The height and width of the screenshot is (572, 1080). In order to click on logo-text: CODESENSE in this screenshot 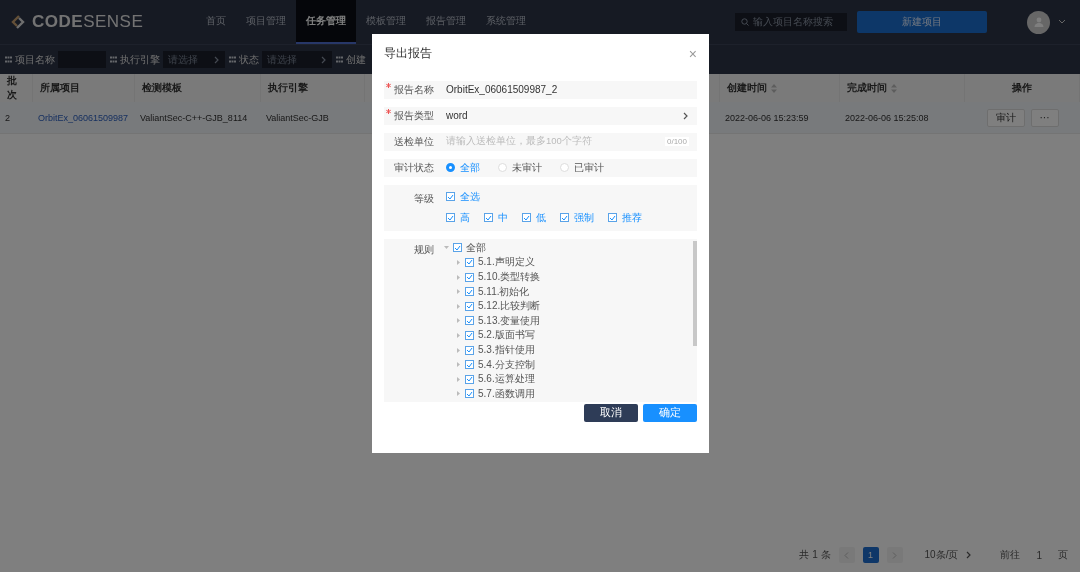, I will do `click(88, 22)`.